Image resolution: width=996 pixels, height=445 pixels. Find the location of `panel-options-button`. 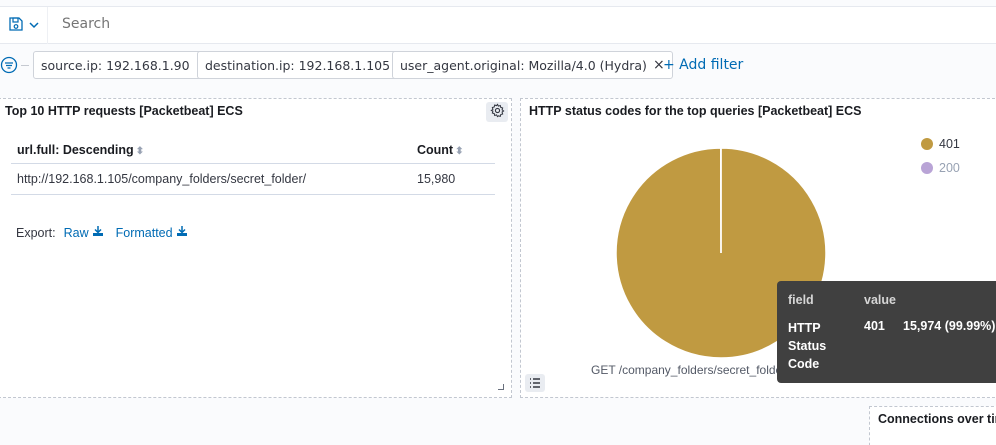

panel-options-button is located at coordinates (497, 112).